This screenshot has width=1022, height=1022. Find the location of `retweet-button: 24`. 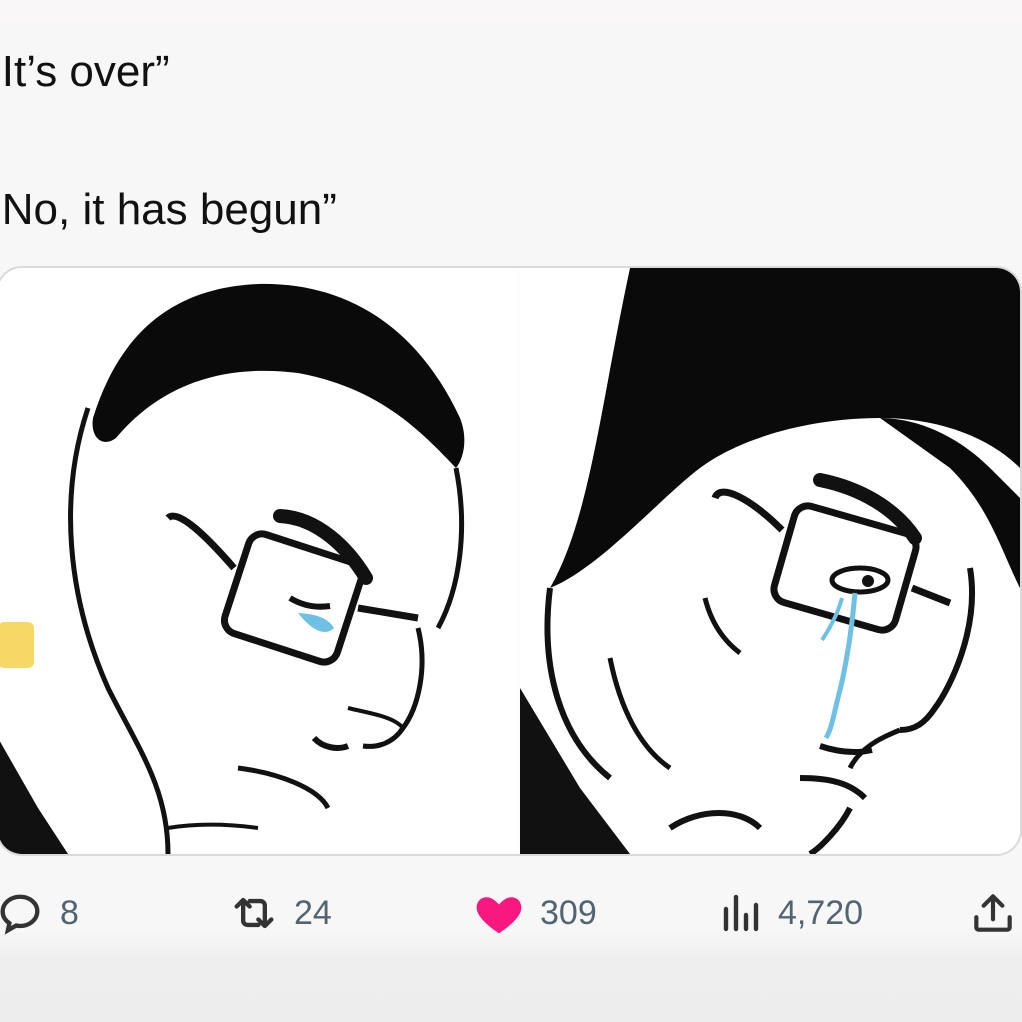

retweet-button: 24 is located at coordinates (280, 913).